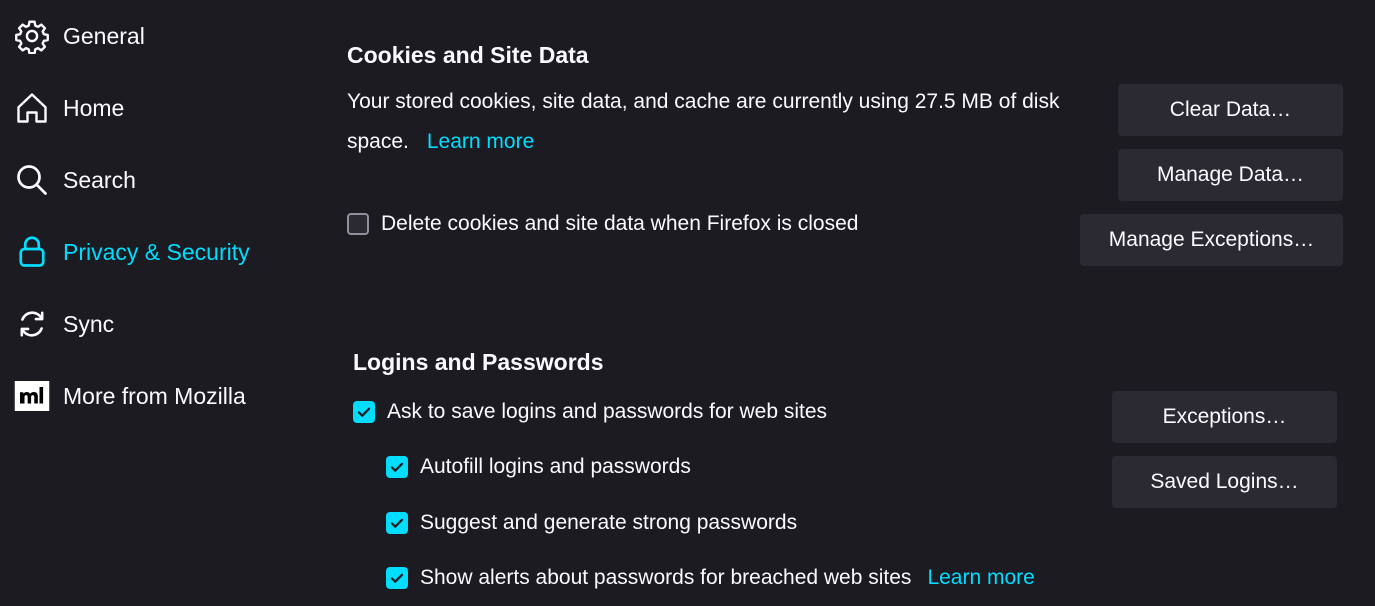  What do you see at coordinates (980, 578) in the screenshot?
I see `breach-alerts-learn-more-link: Learn more` at bounding box center [980, 578].